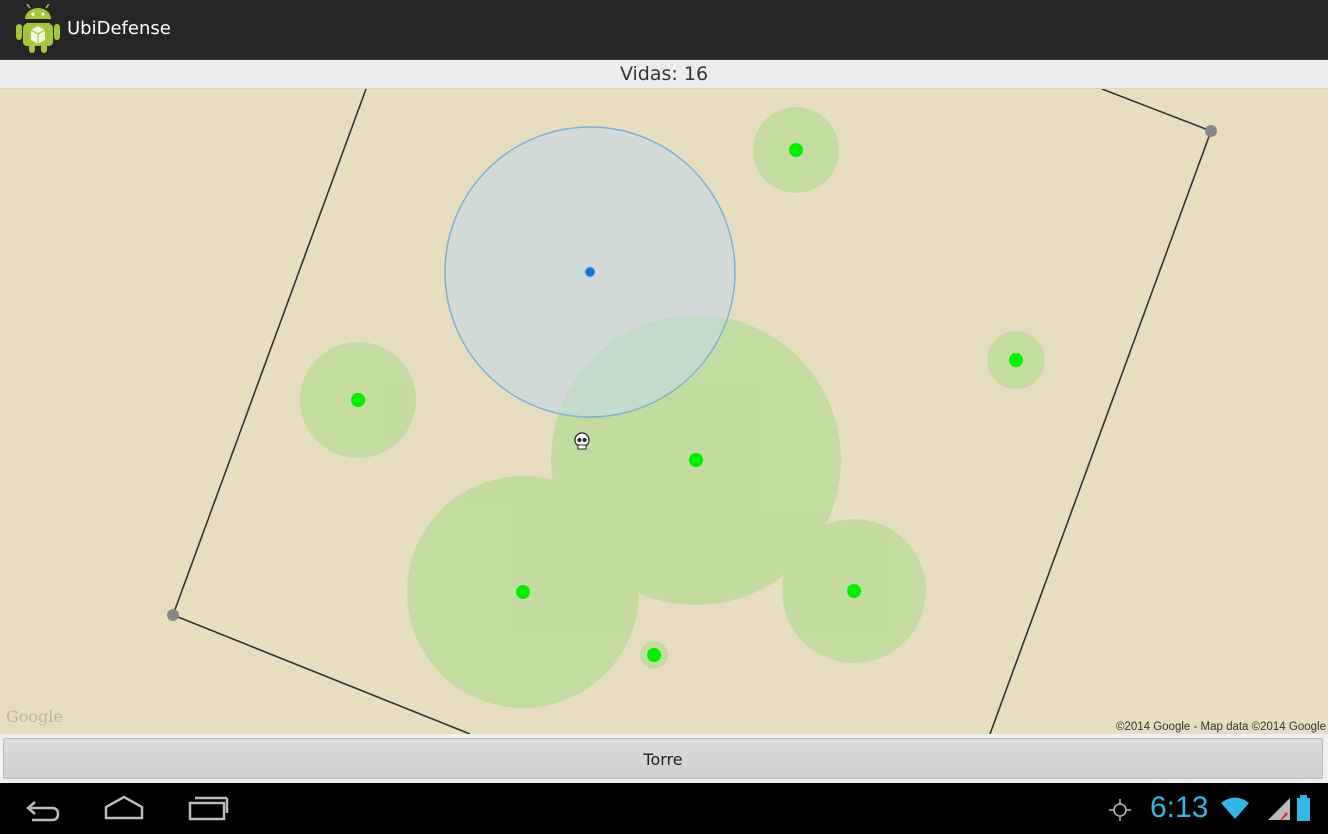 Image resolution: width=1328 pixels, height=834 pixels. What do you see at coordinates (124, 808) in the screenshot?
I see `home-icon` at bounding box center [124, 808].